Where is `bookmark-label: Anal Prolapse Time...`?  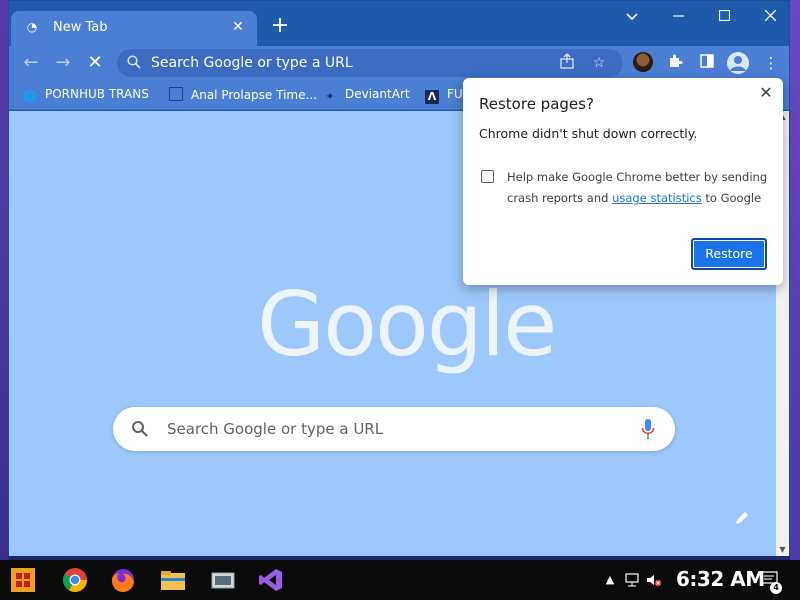 bookmark-label: Anal Prolapse Time... is located at coordinates (254, 95).